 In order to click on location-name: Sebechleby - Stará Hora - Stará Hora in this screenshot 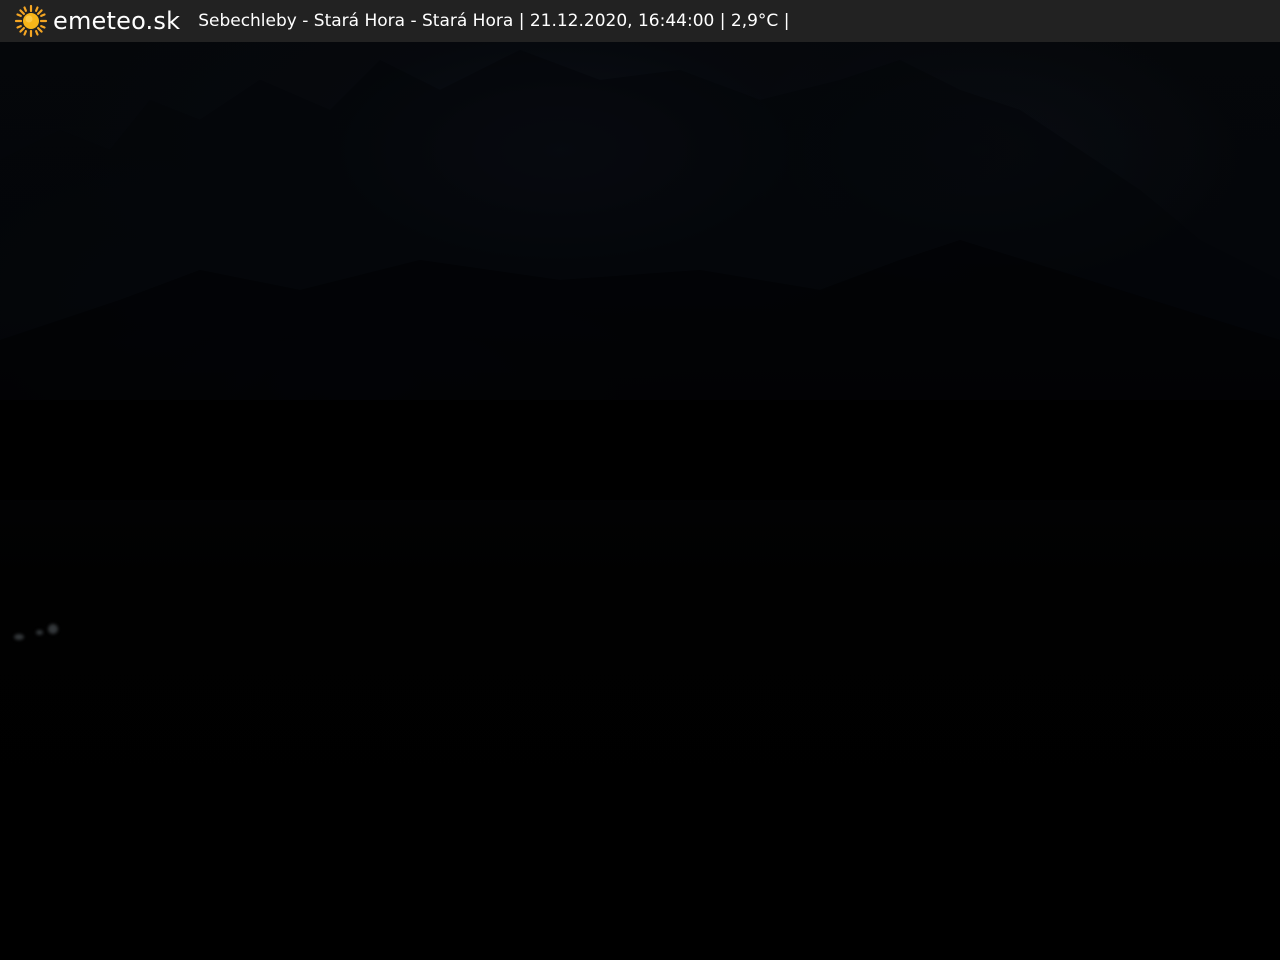, I will do `click(356, 21)`.